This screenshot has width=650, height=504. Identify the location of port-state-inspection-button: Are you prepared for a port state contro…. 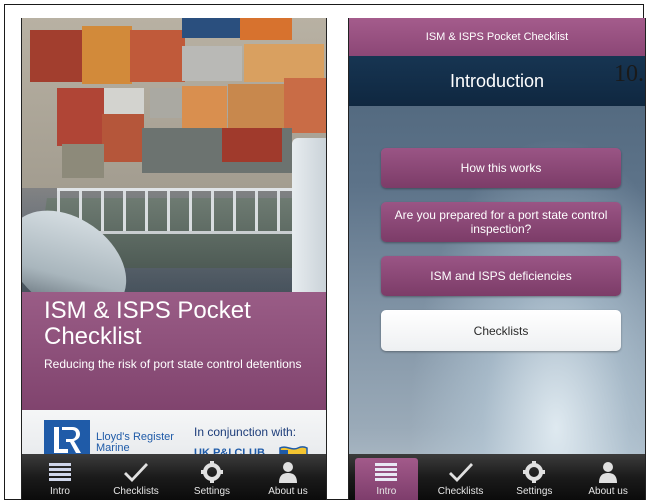
(501, 222).